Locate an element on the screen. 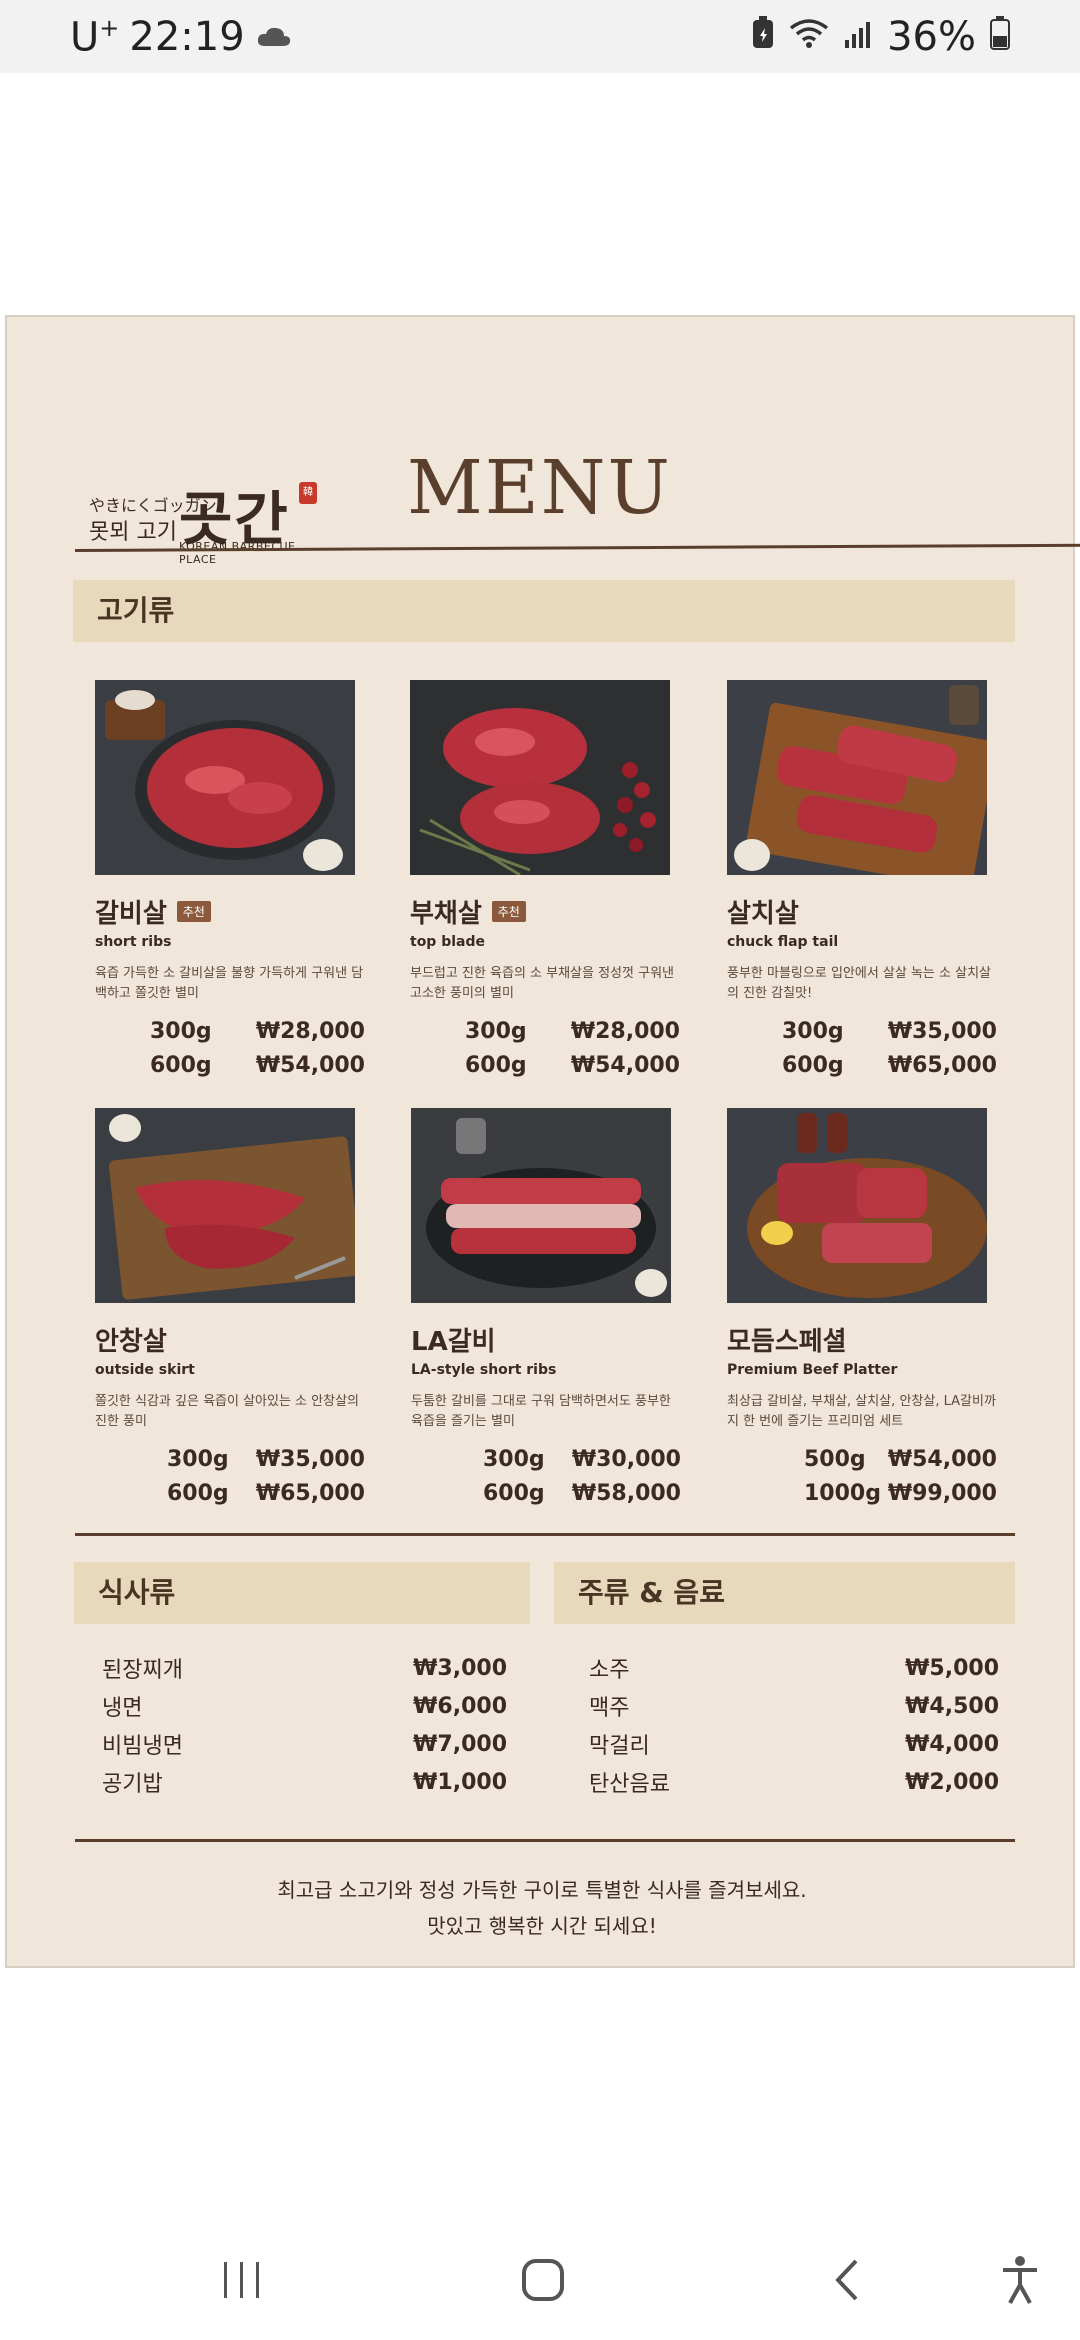  carrier: U+ is located at coordinates (95, 37).